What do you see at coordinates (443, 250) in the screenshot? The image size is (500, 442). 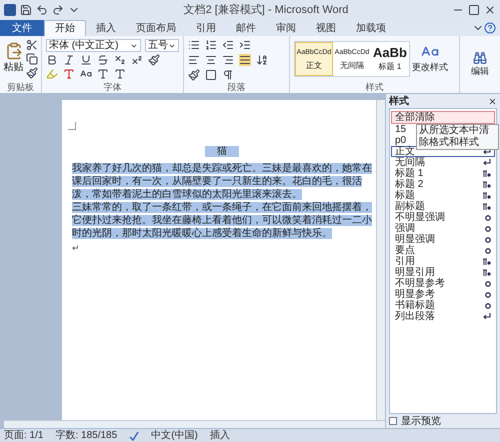 I see `style-list-item: 要点` at bounding box center [443, 250].